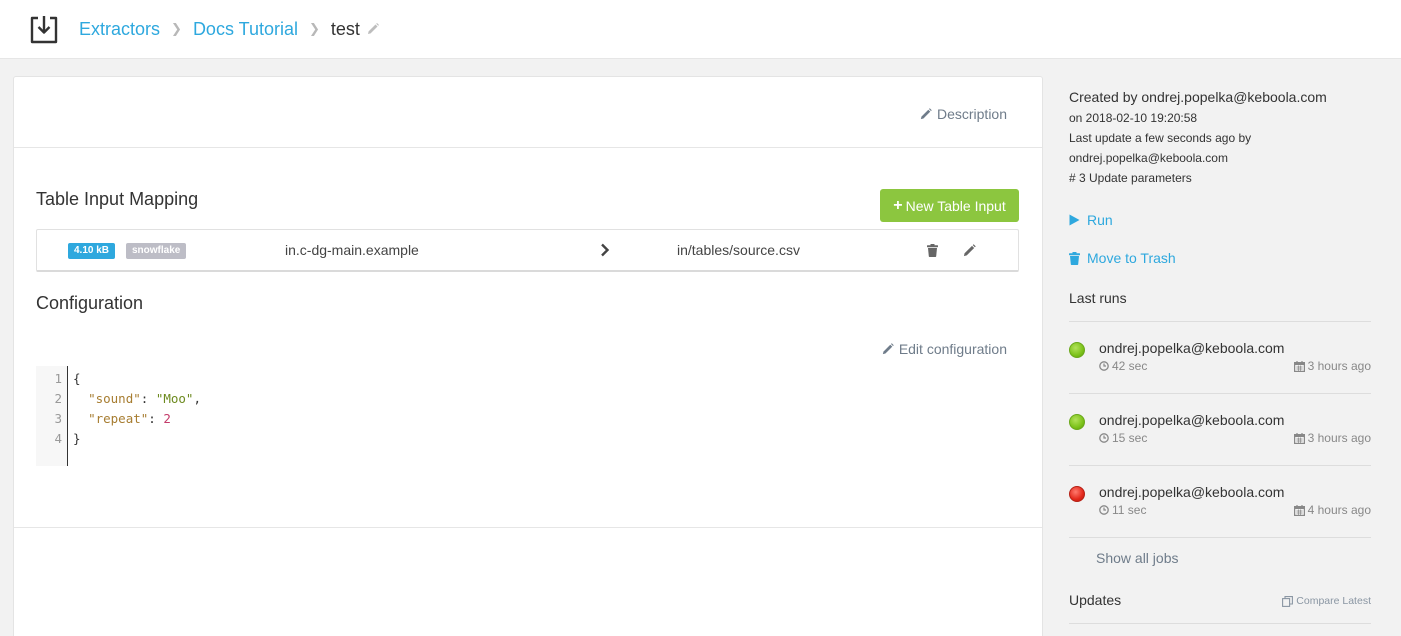 The image size is (1401, 636). I want to click on code-brace: {, so click(77, 378).